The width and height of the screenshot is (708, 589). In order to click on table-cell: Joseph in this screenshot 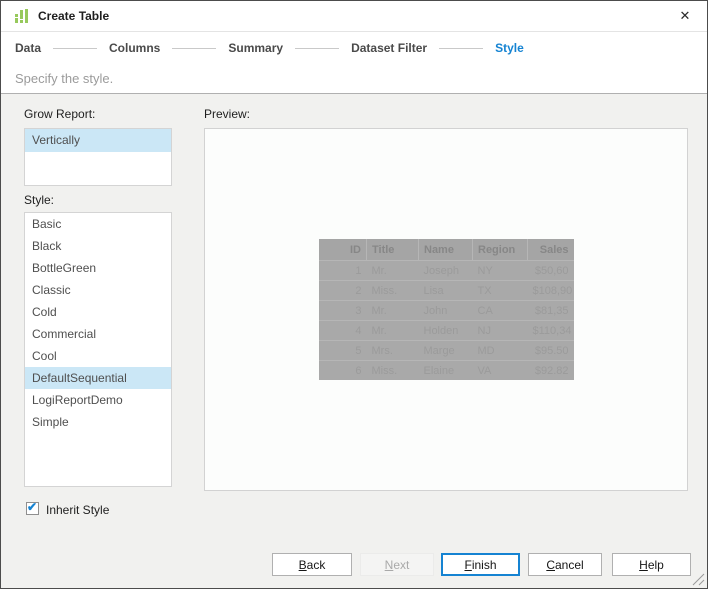, I will do `click(445, 270)`.